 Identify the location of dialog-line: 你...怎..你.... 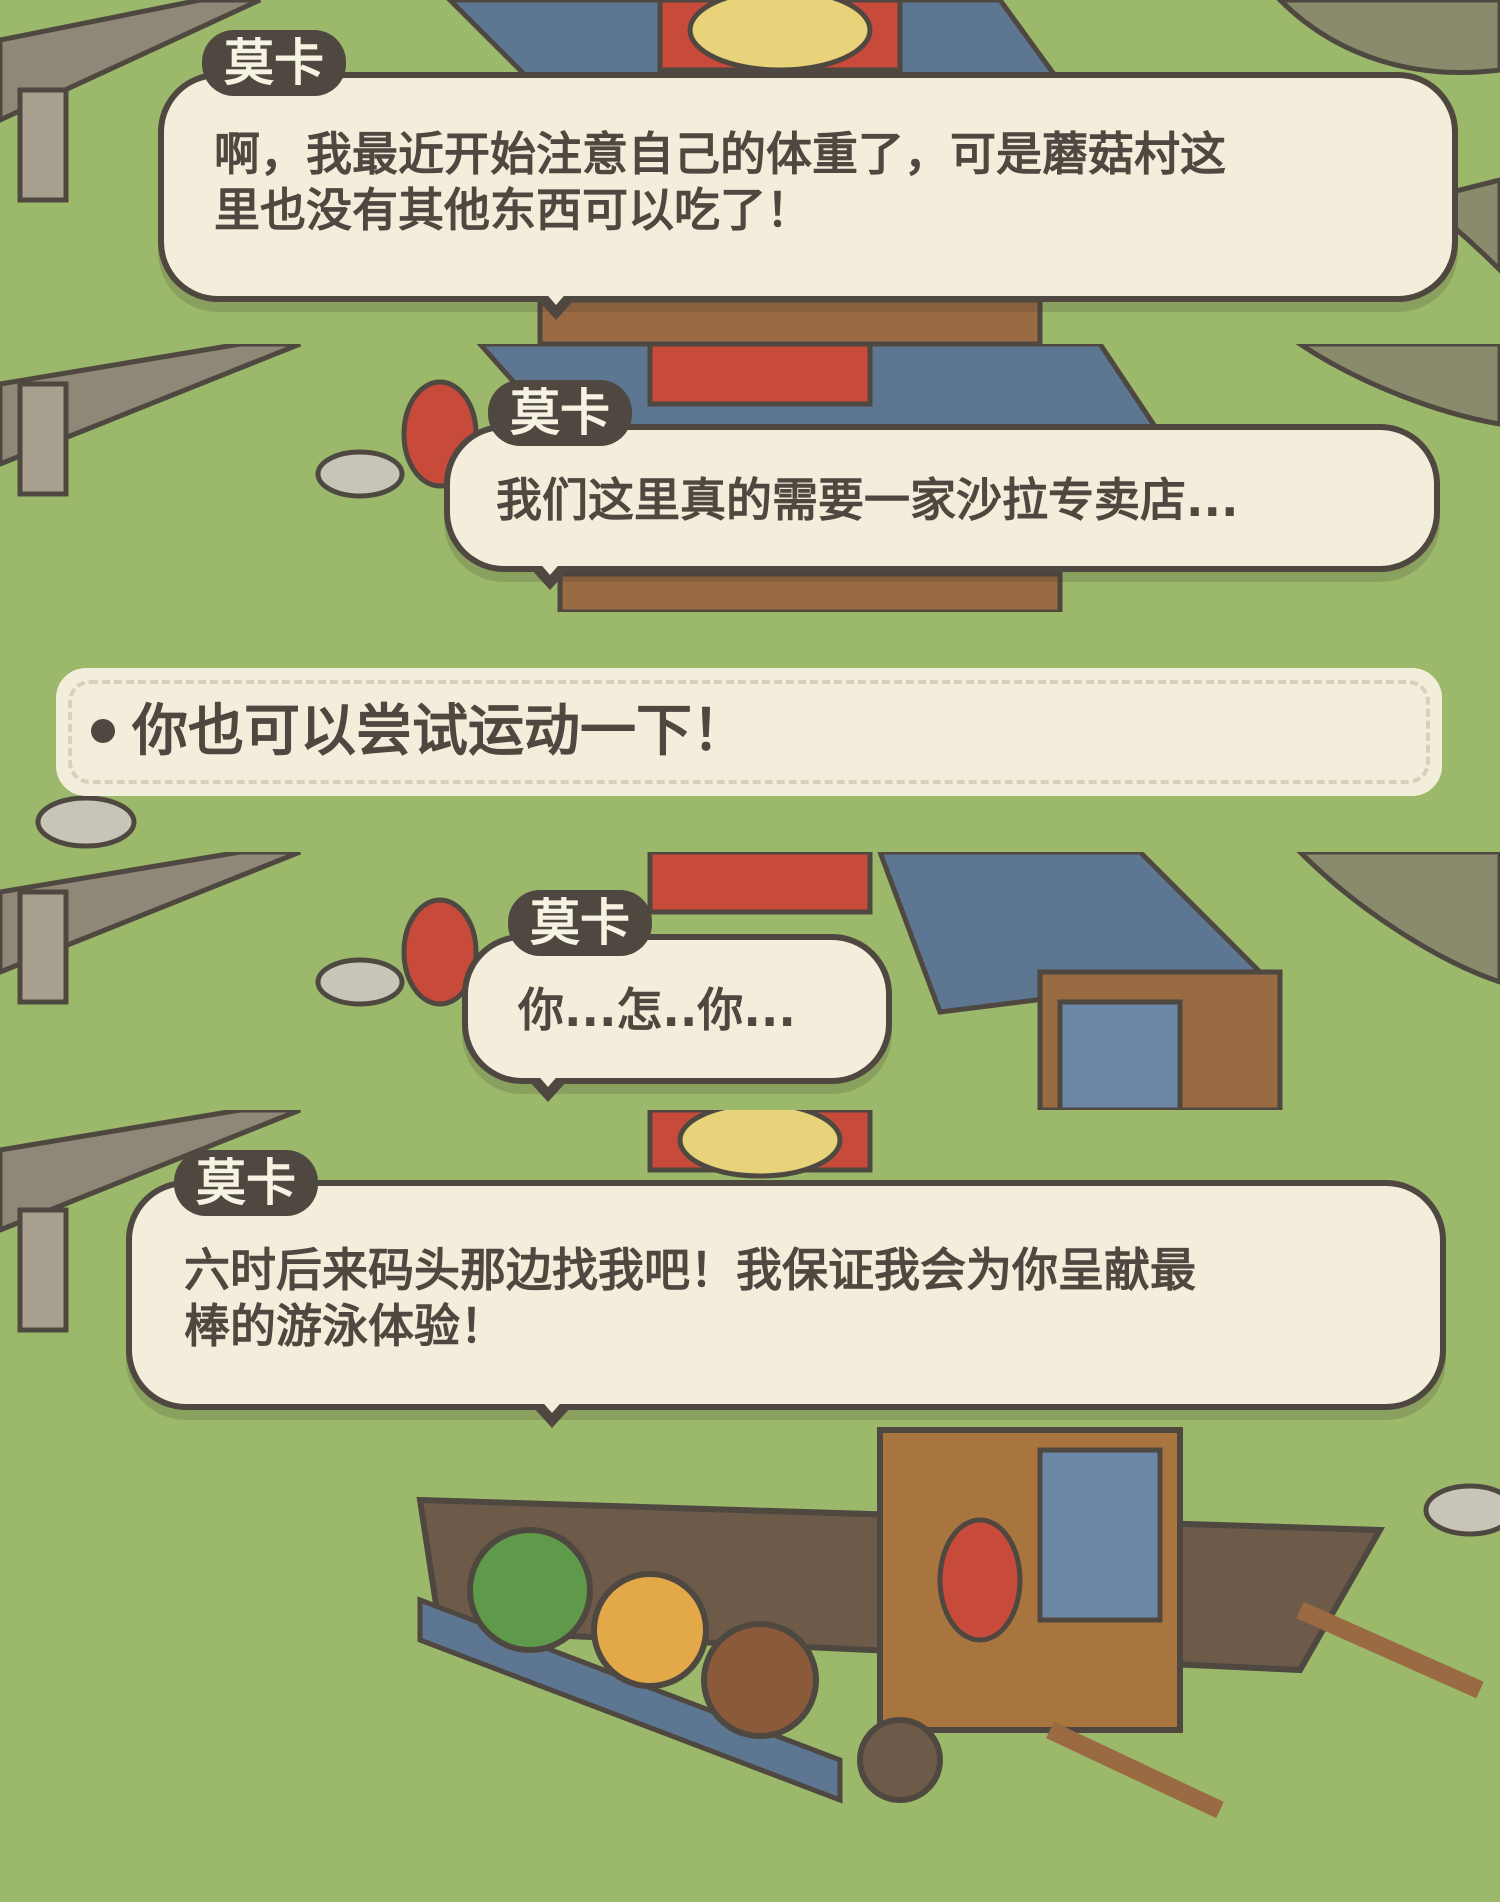
(657, 1010).